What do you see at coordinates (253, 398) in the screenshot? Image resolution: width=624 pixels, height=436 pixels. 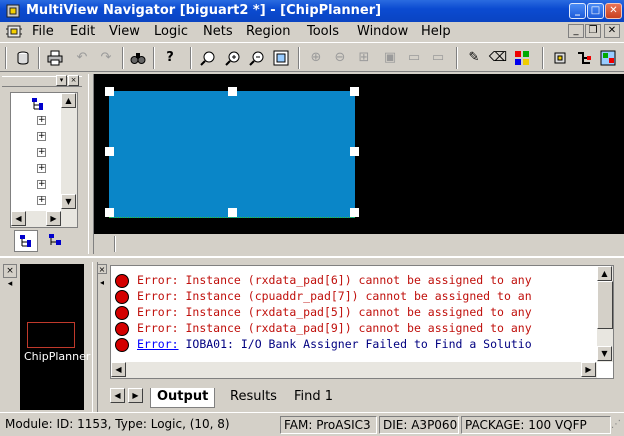 I see `tab-results: Results` at bounding box center [253, 398].